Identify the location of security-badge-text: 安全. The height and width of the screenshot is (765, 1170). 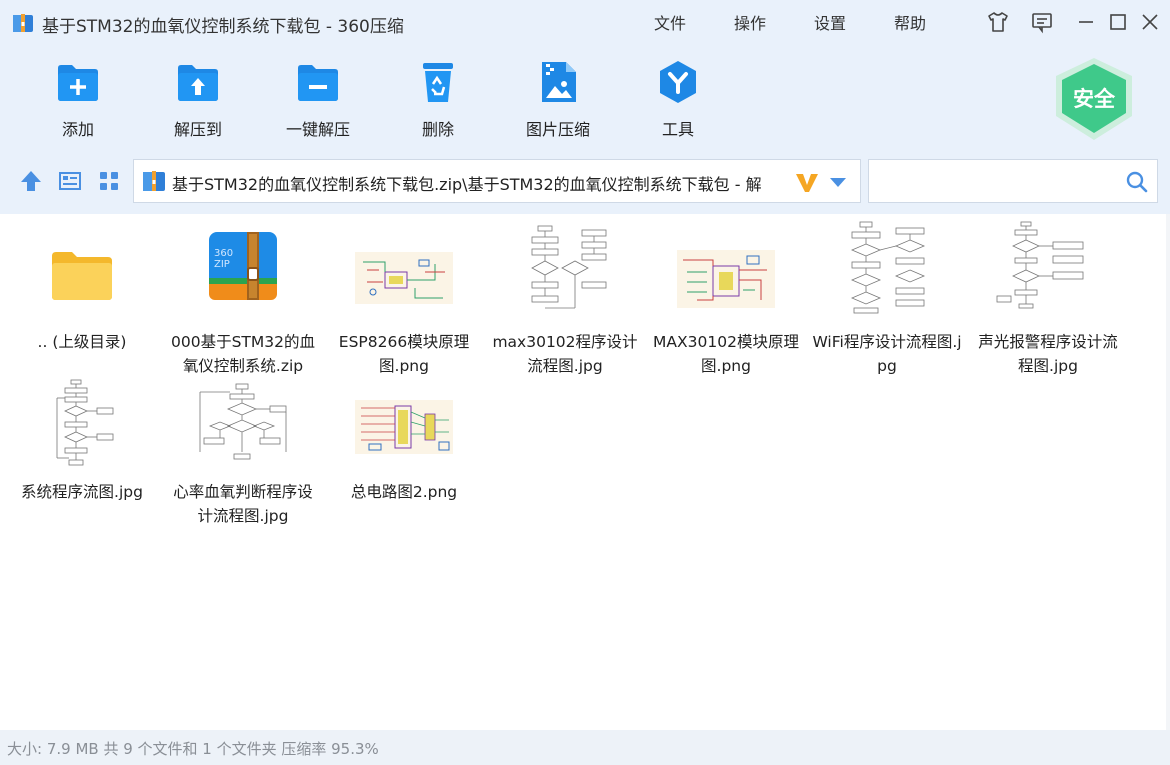
(1094, 99).